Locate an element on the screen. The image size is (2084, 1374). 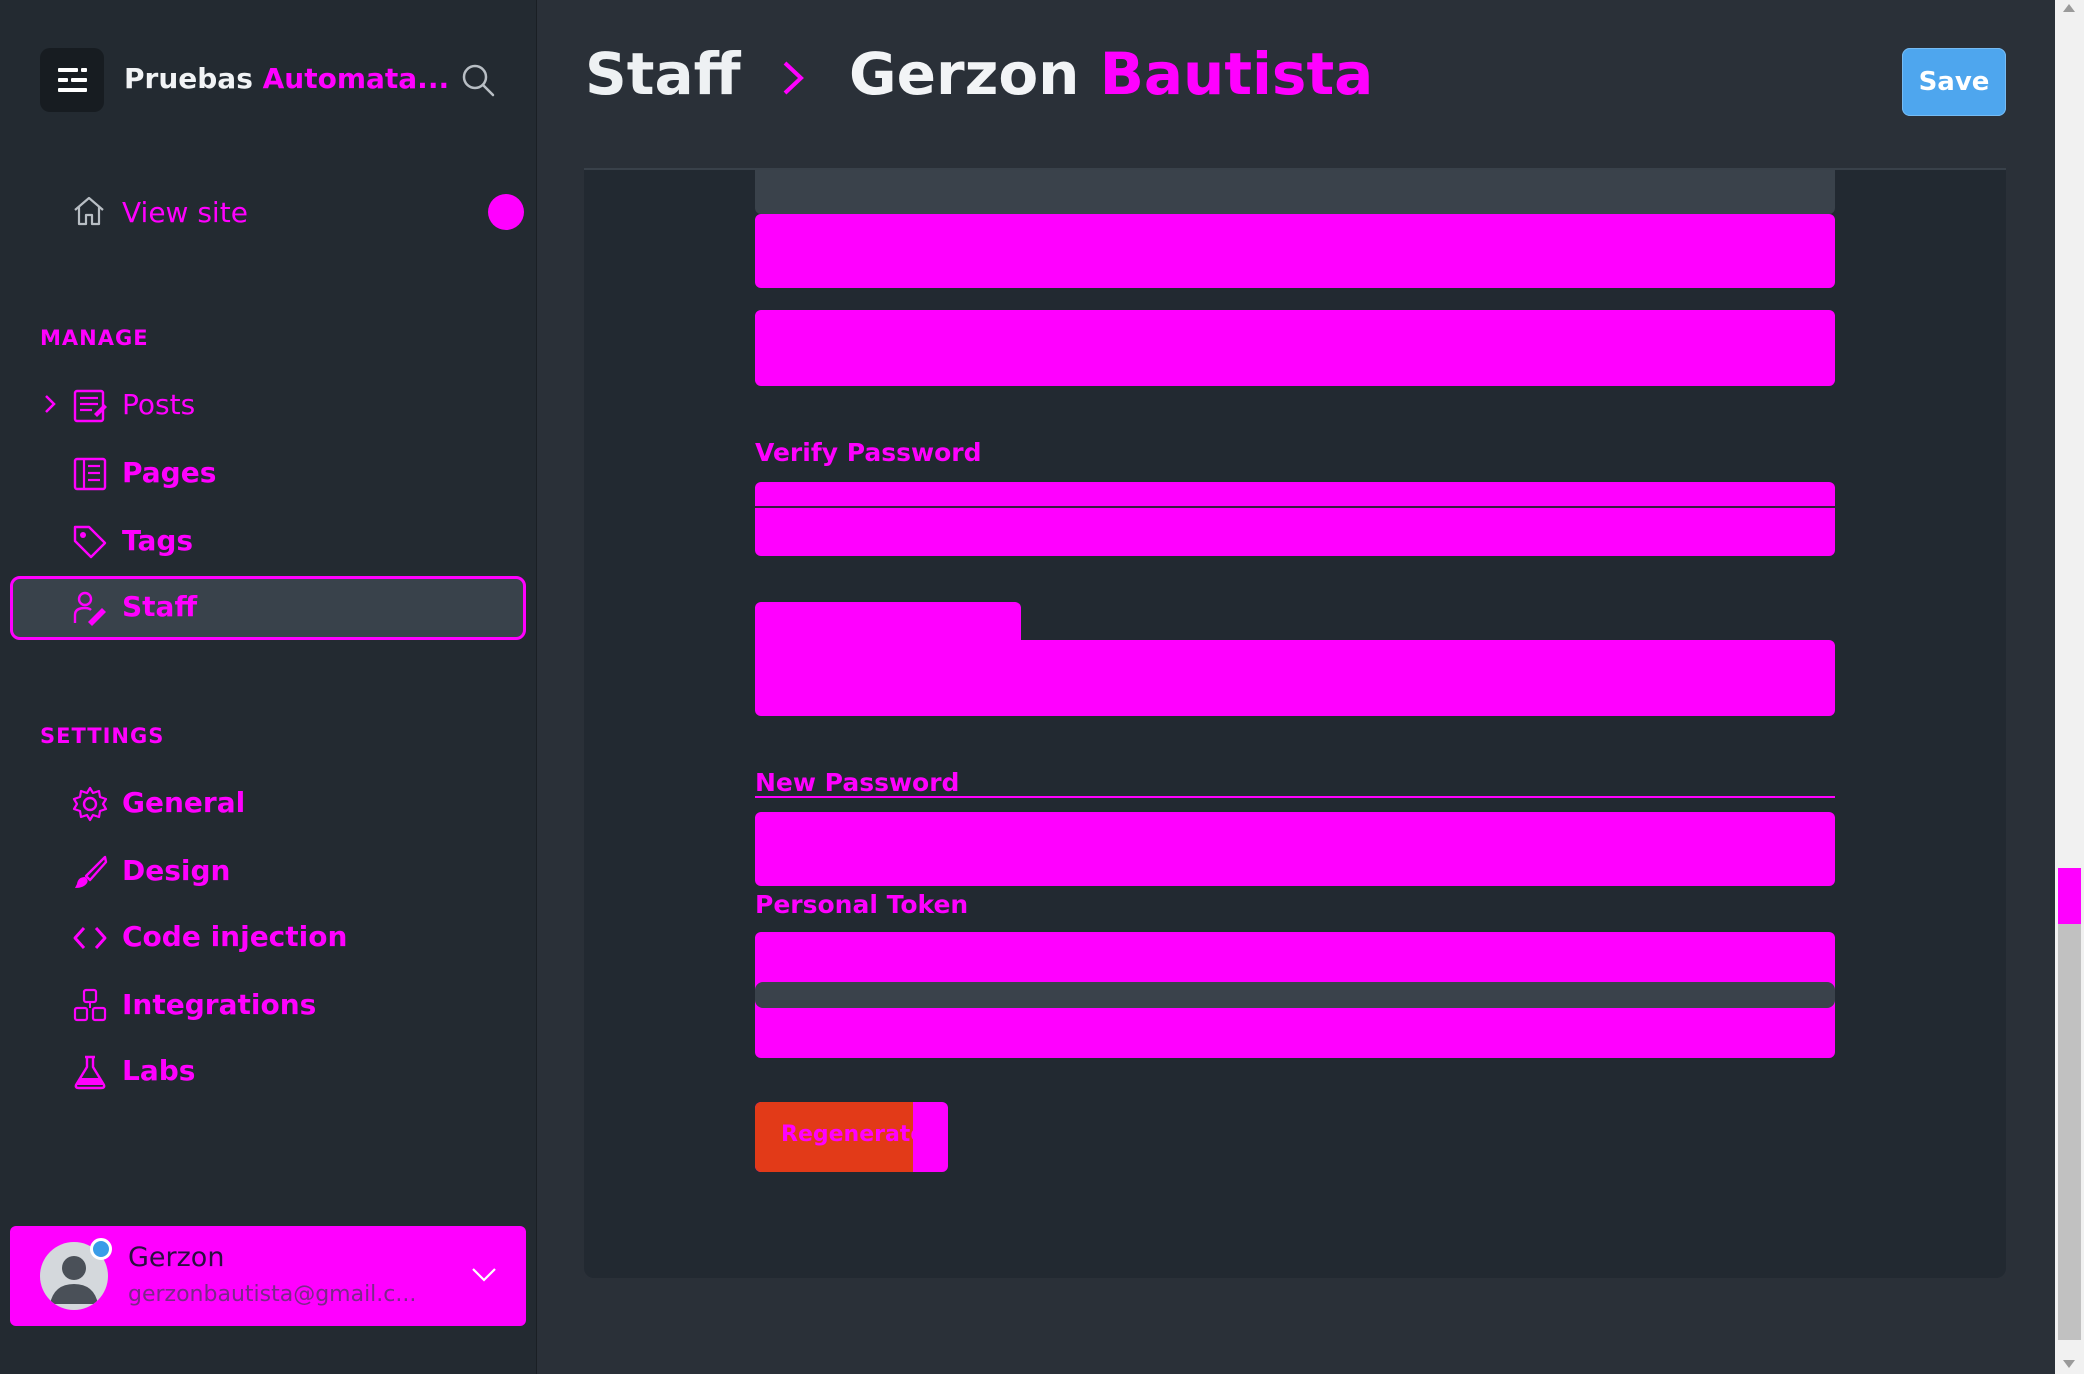
sidebar-item-posts: Posts is located at coordinates (268, 406).